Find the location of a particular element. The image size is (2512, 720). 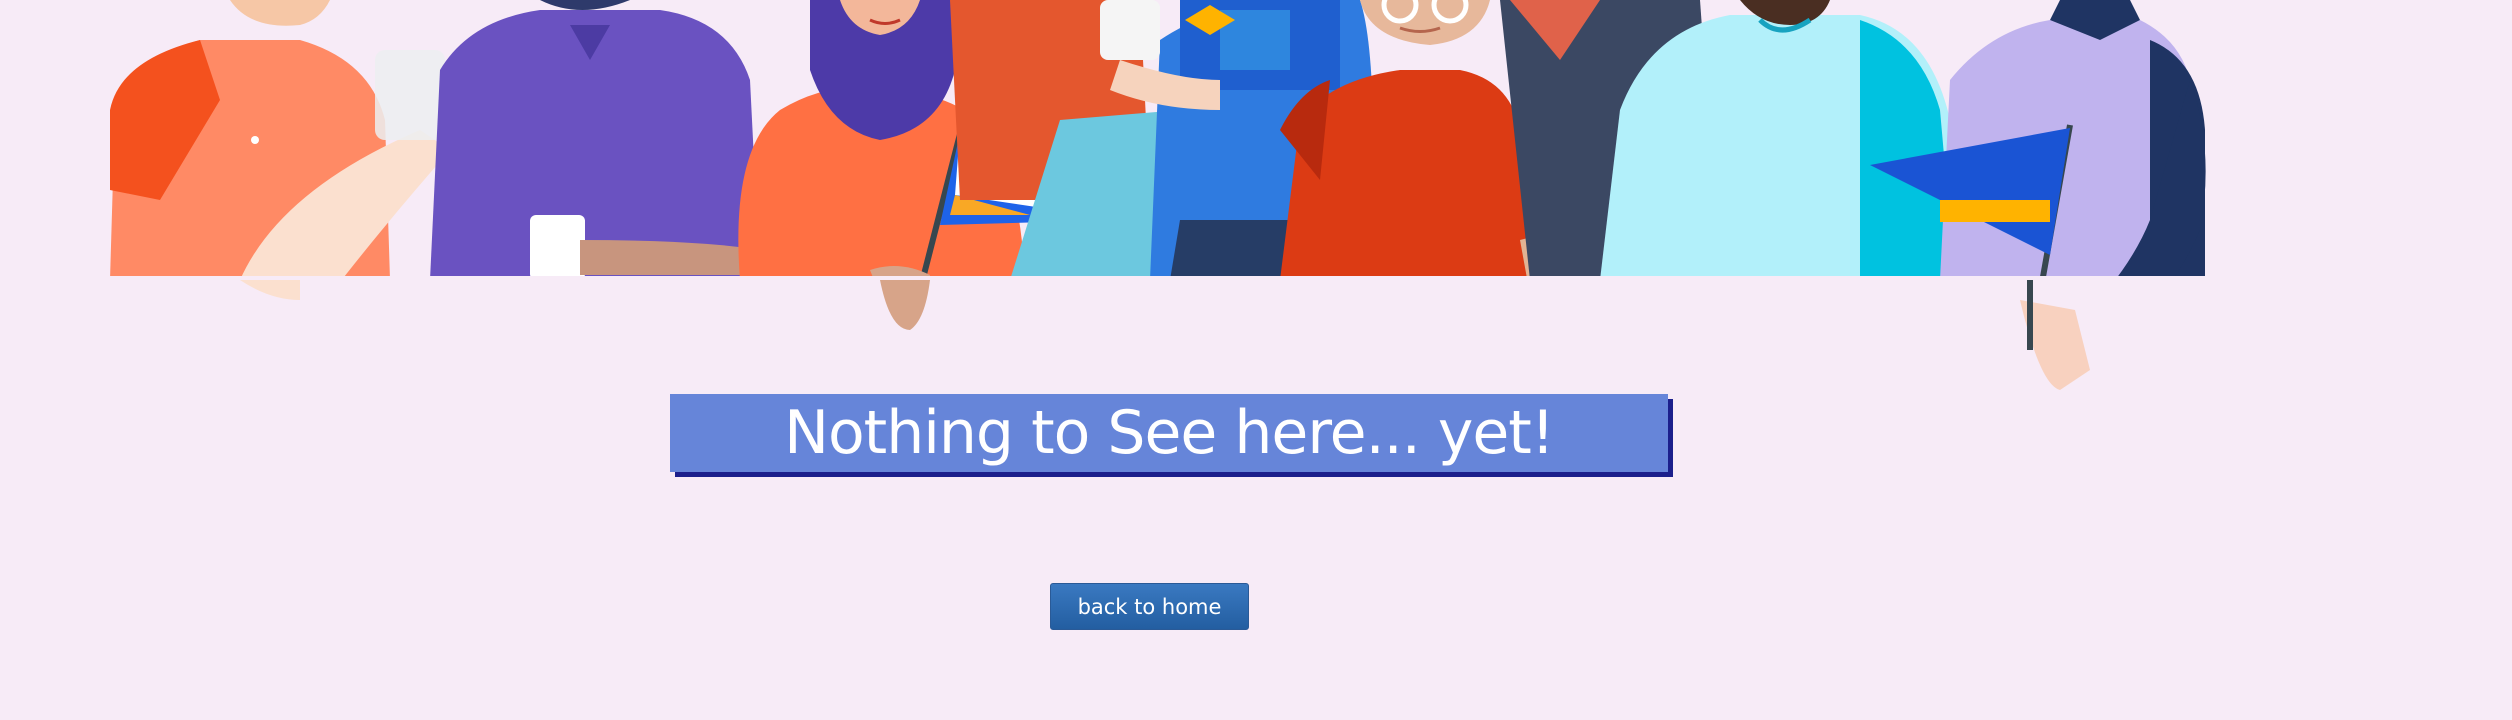

headline-banner: Nothing to See here... yet! is located at coordinates (1169, 433).